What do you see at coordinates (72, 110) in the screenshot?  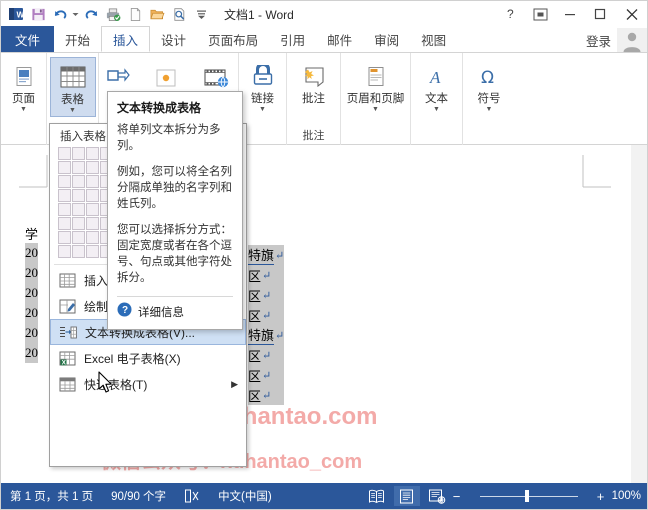 I see `table-dropdown-arrow-icon: ▼` at bounding box center [72, 110].